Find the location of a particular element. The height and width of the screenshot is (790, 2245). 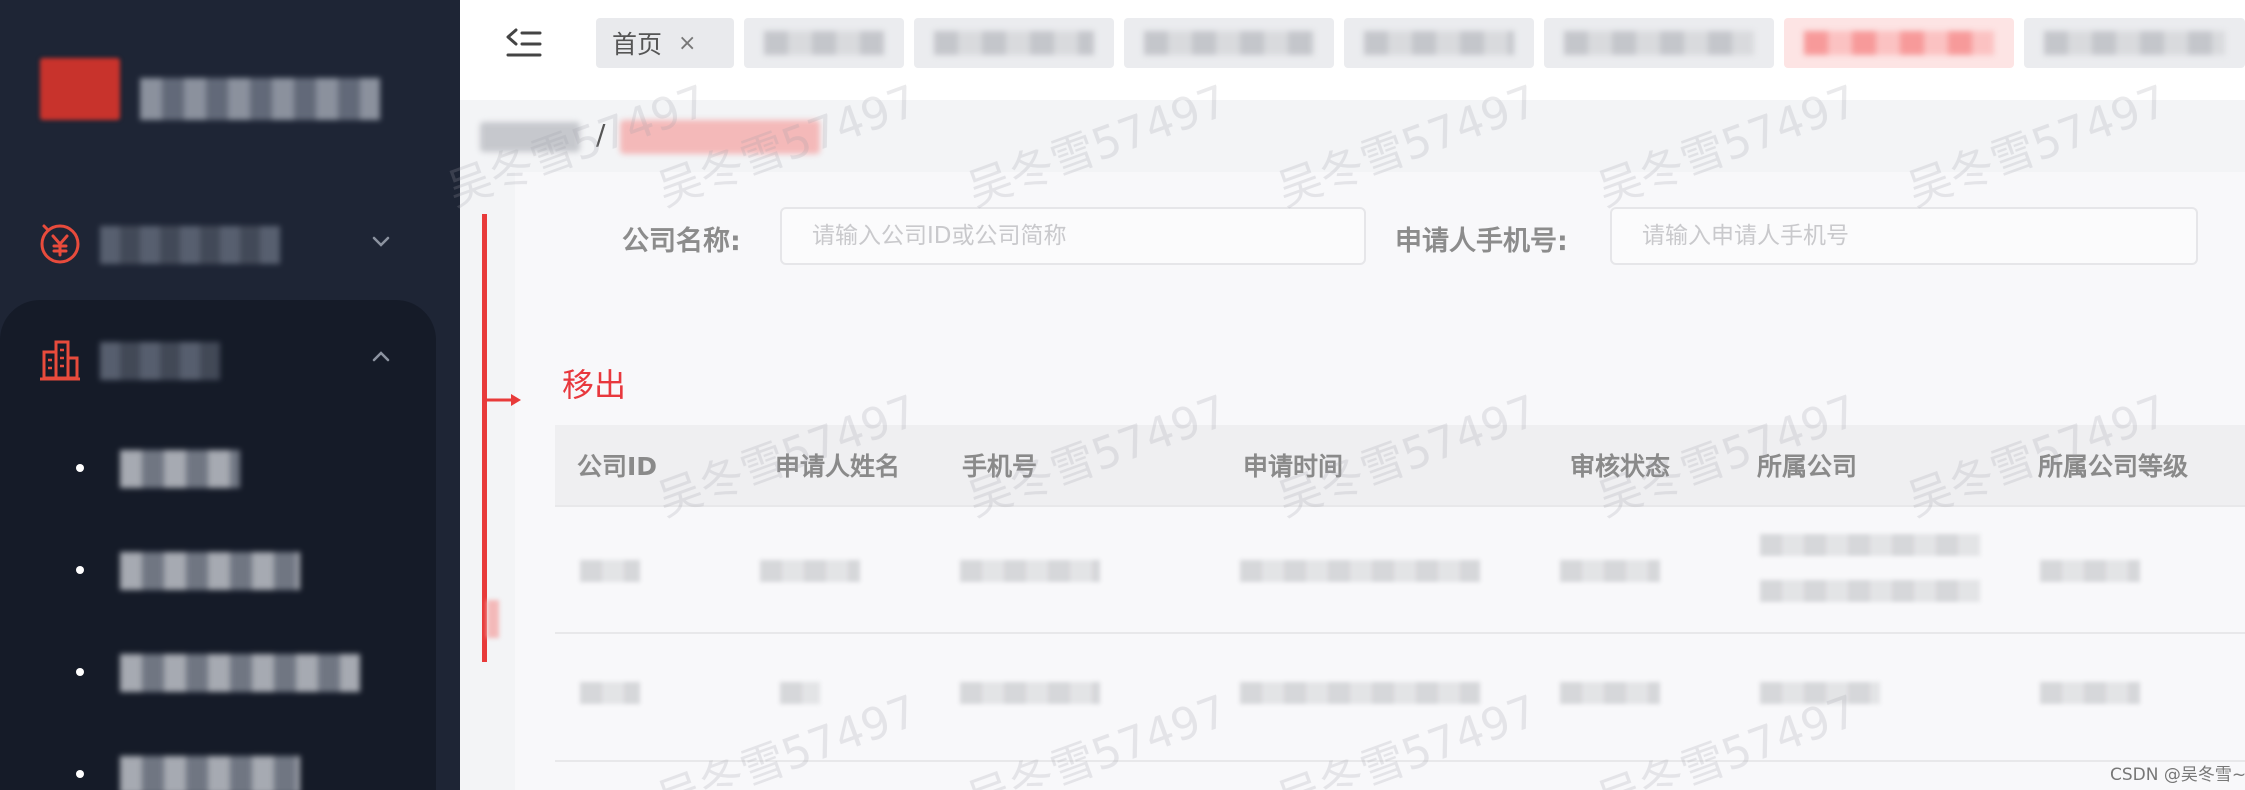

logo-text-redacted is located at coordinates (260, 99).